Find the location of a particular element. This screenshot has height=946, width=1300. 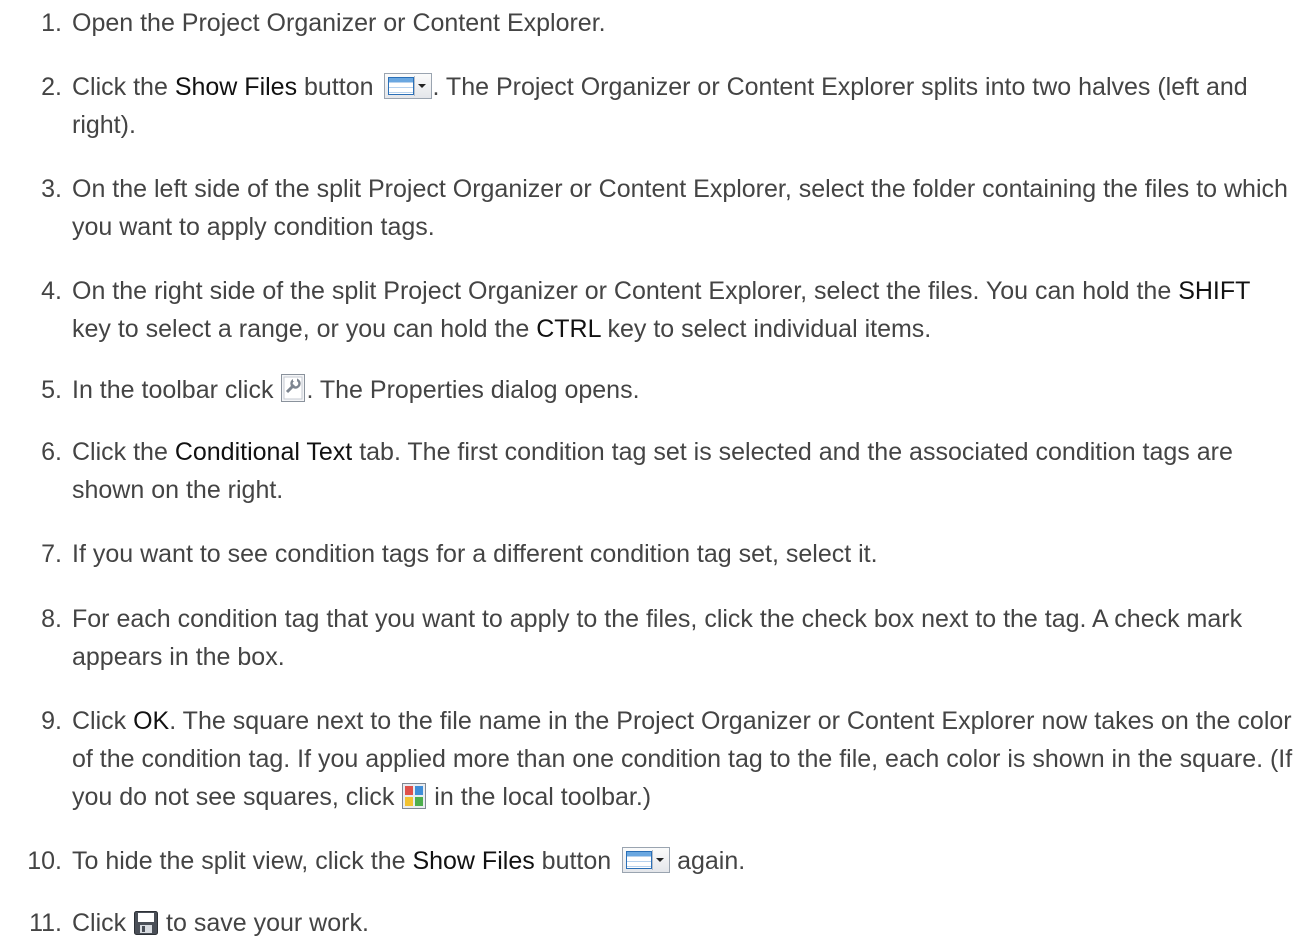

step-number: 9. is located at coordinates (51, 721).